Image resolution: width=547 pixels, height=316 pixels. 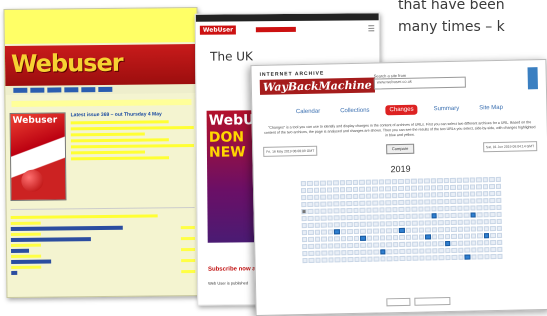 I want to click on tab-calendar: Calendar, so click(x=308, y=112).